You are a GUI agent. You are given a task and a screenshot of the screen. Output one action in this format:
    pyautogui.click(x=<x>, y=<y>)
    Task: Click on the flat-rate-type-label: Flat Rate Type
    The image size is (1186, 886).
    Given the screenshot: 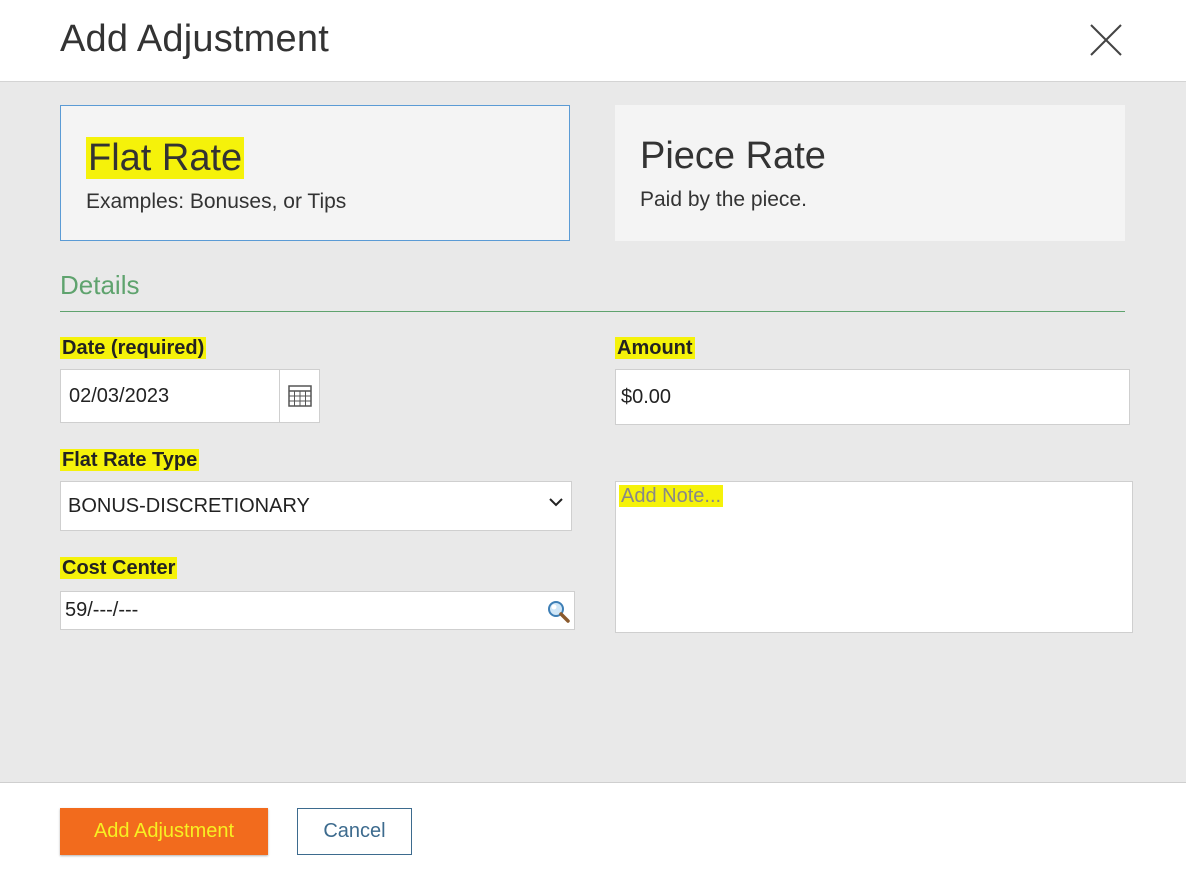 What is the action you would take?
    pyautogui.click(x=130, y=460)
    